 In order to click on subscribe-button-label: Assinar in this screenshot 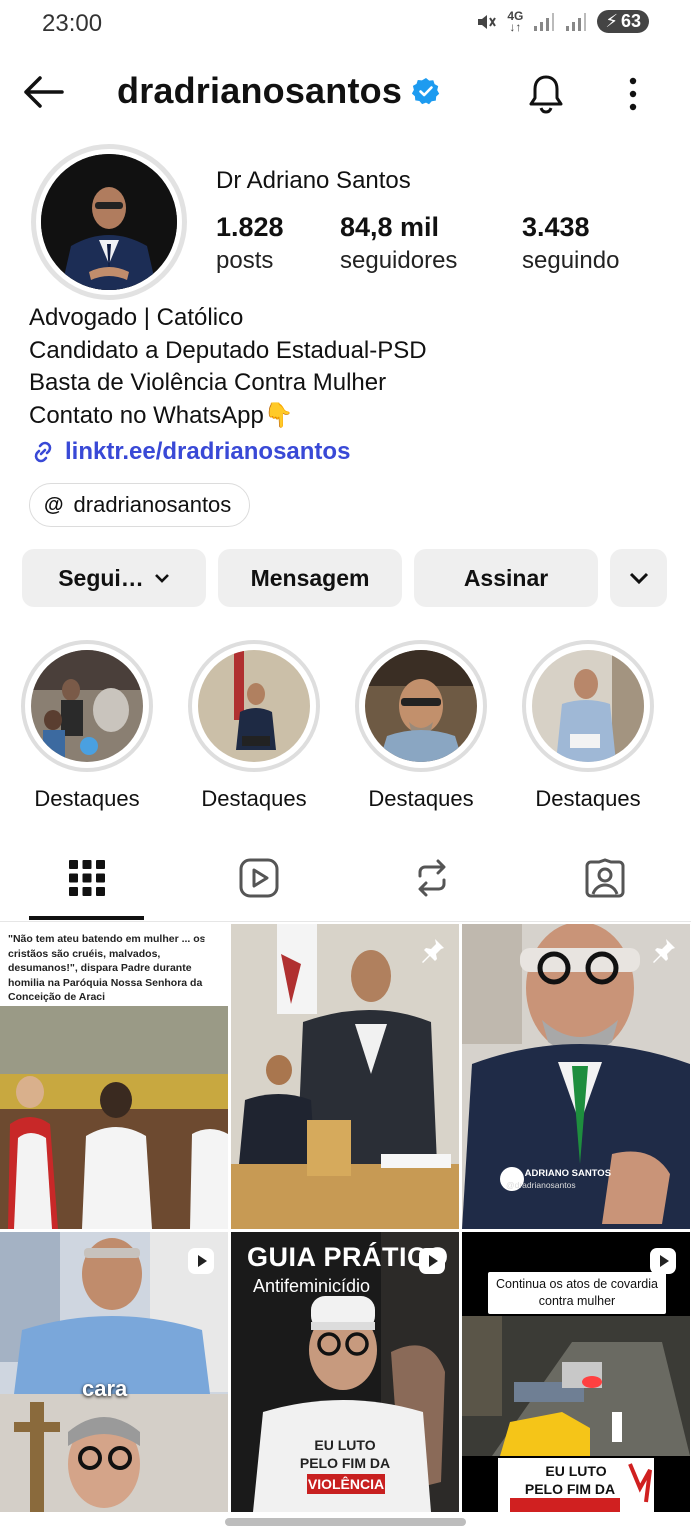, I will do `click(506, 577)`.